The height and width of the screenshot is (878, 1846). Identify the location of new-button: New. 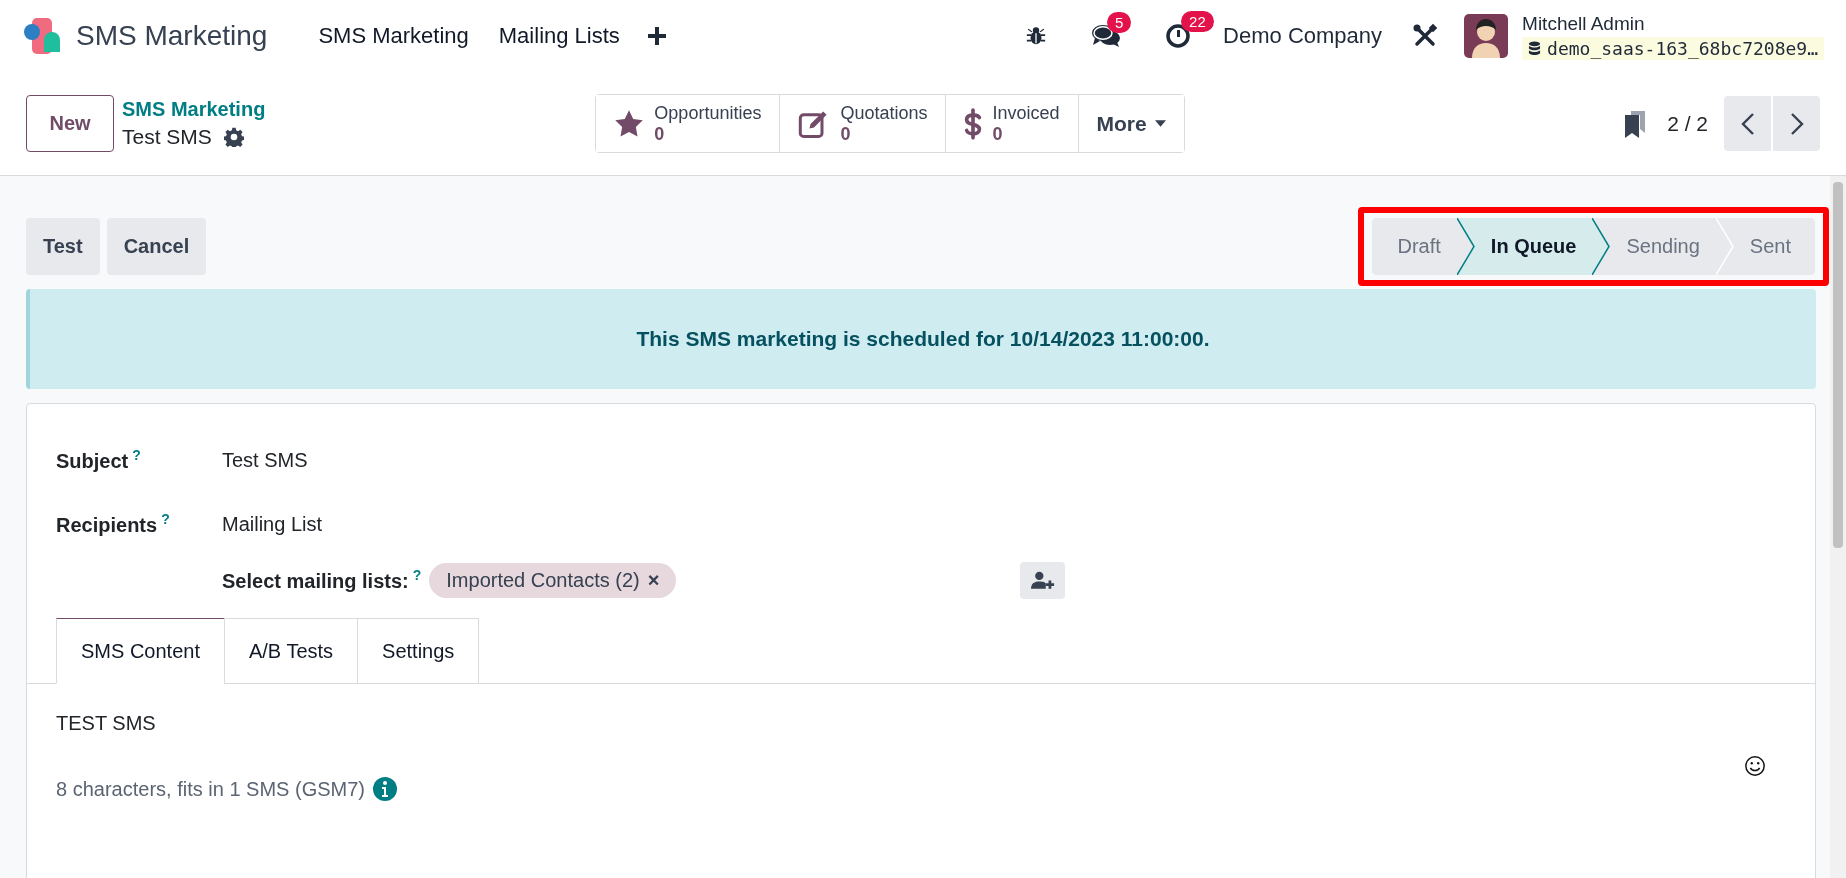
(70, 123).